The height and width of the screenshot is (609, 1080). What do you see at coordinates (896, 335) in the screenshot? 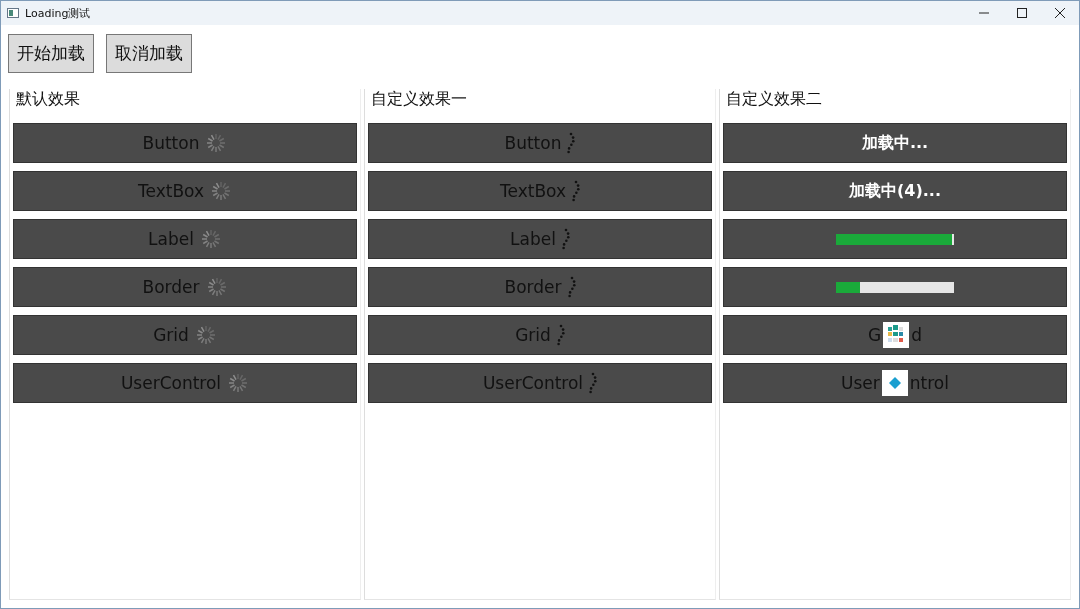
I see `tiles-icon` at bounding box center [896, 335].